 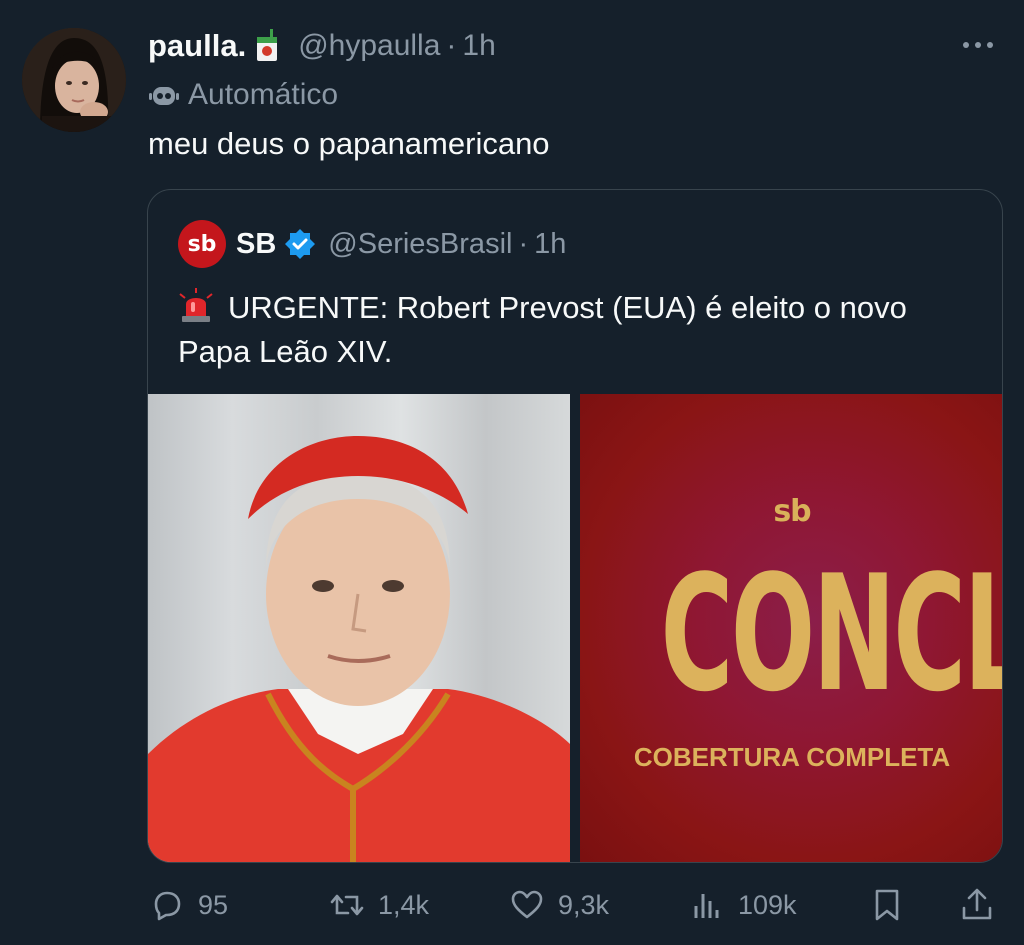 What do you see at coordinates (478, 46) in the screenshot?
I see `timestamp: 1h` at bounding box center [478, 46].